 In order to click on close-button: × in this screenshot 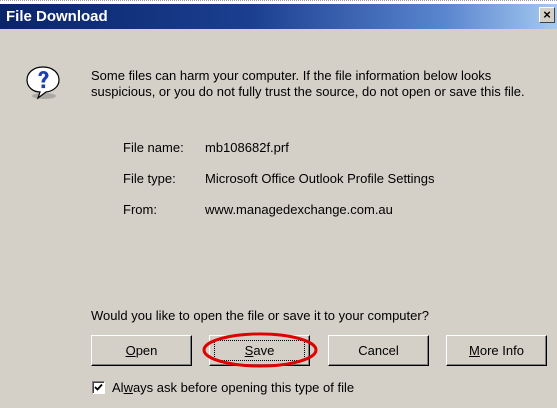, I will do `click(547, 15)`.